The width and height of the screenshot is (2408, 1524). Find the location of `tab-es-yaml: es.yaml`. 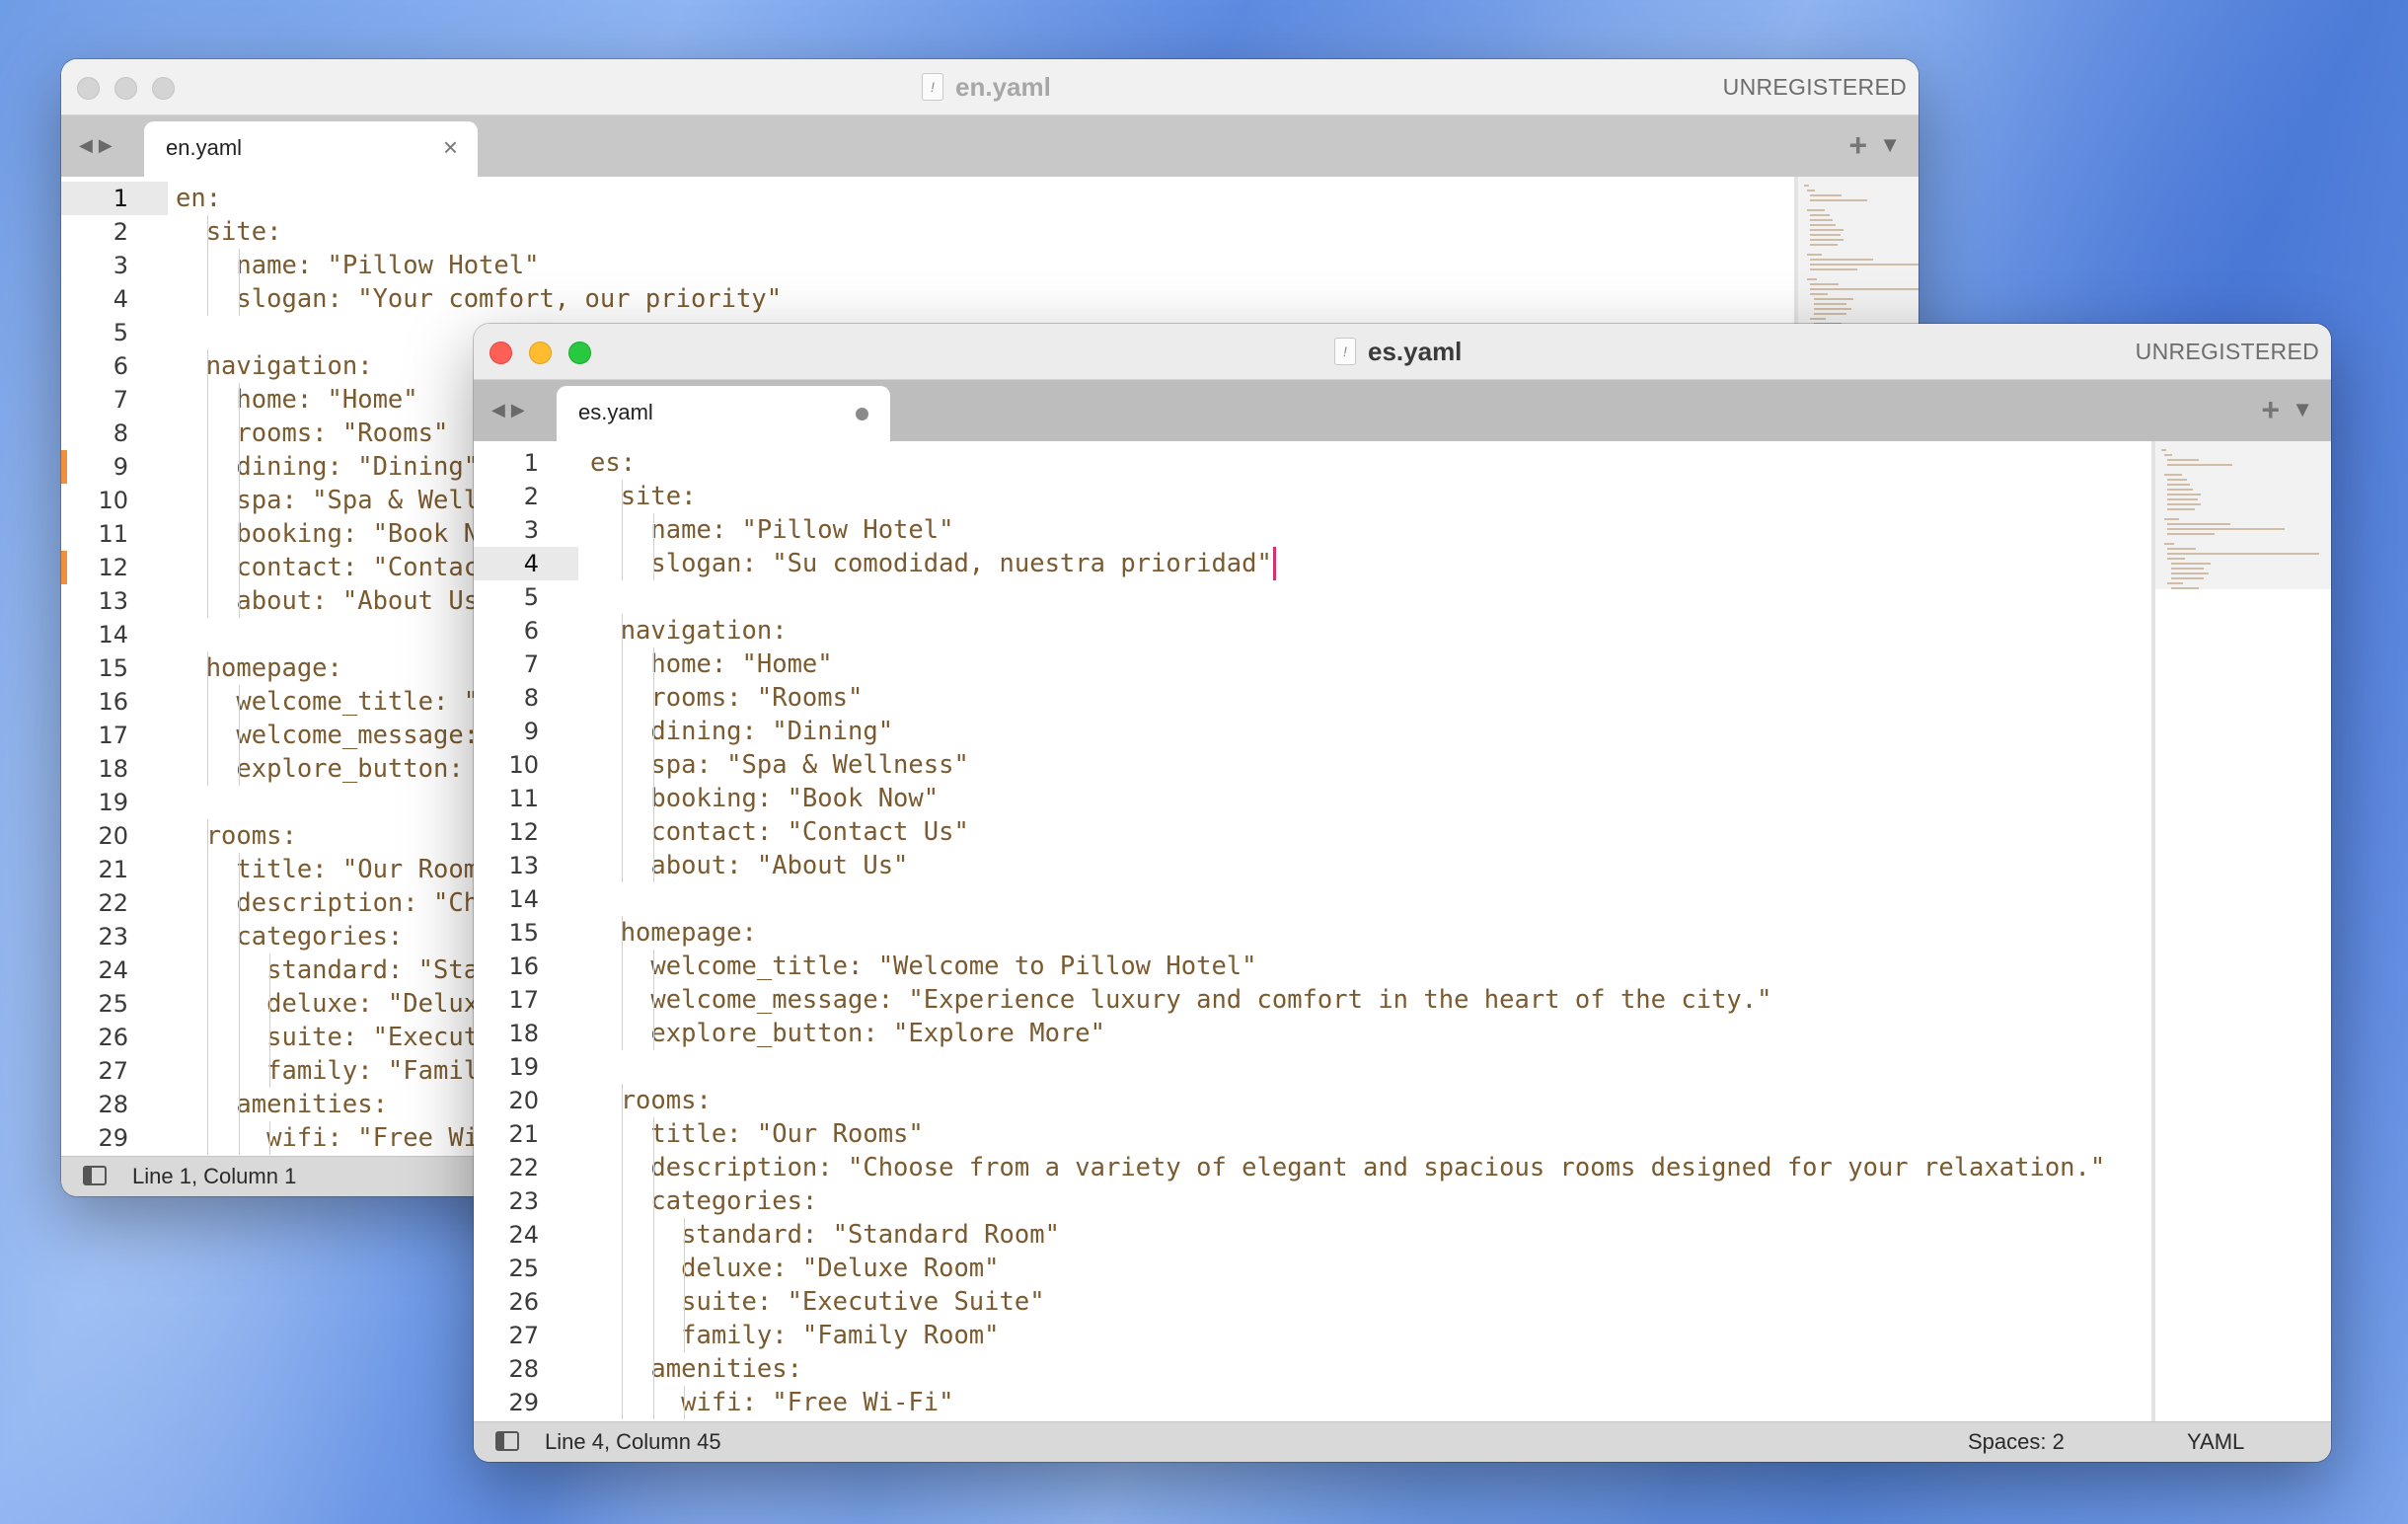

tab-es-yaml: es.yaml is located at coordinates (724, 413).